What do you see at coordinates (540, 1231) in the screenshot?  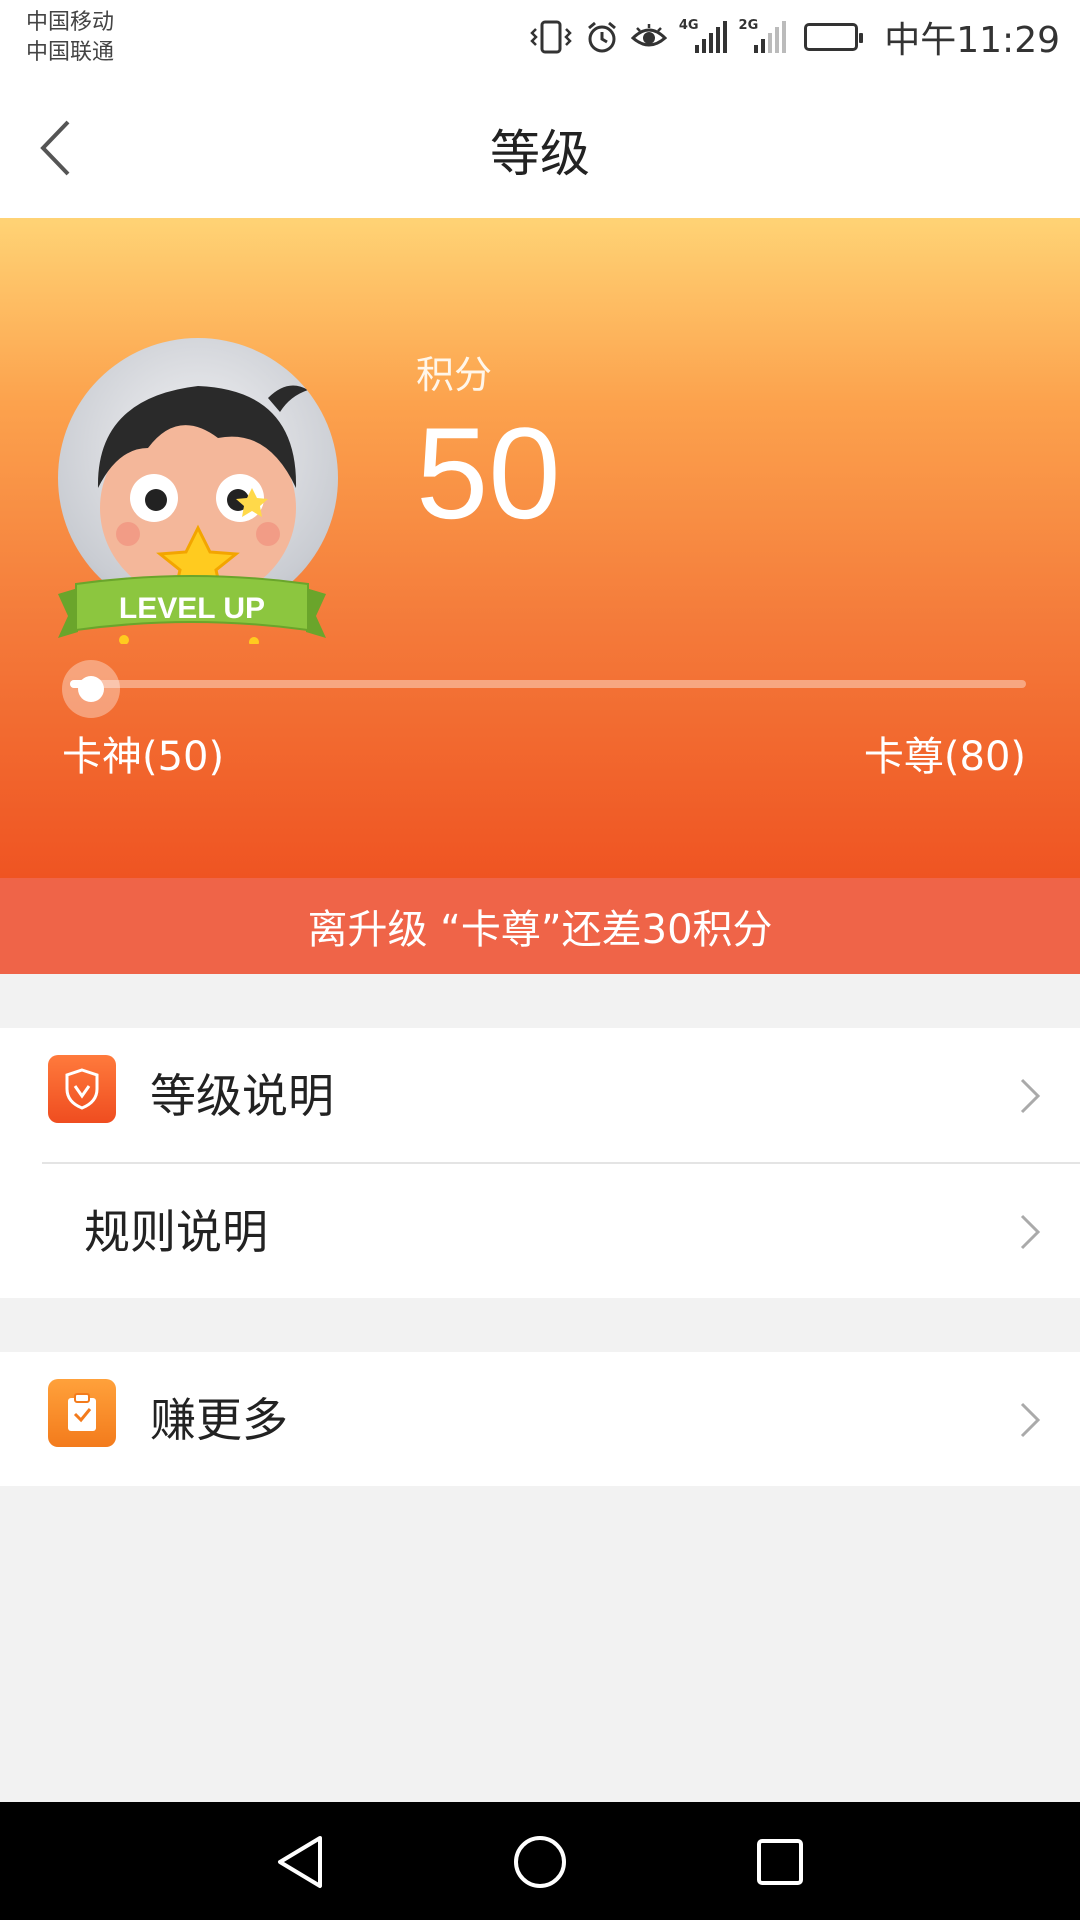 I see `list-item-rules: 规则说明` at bounding box center [540, 1231].